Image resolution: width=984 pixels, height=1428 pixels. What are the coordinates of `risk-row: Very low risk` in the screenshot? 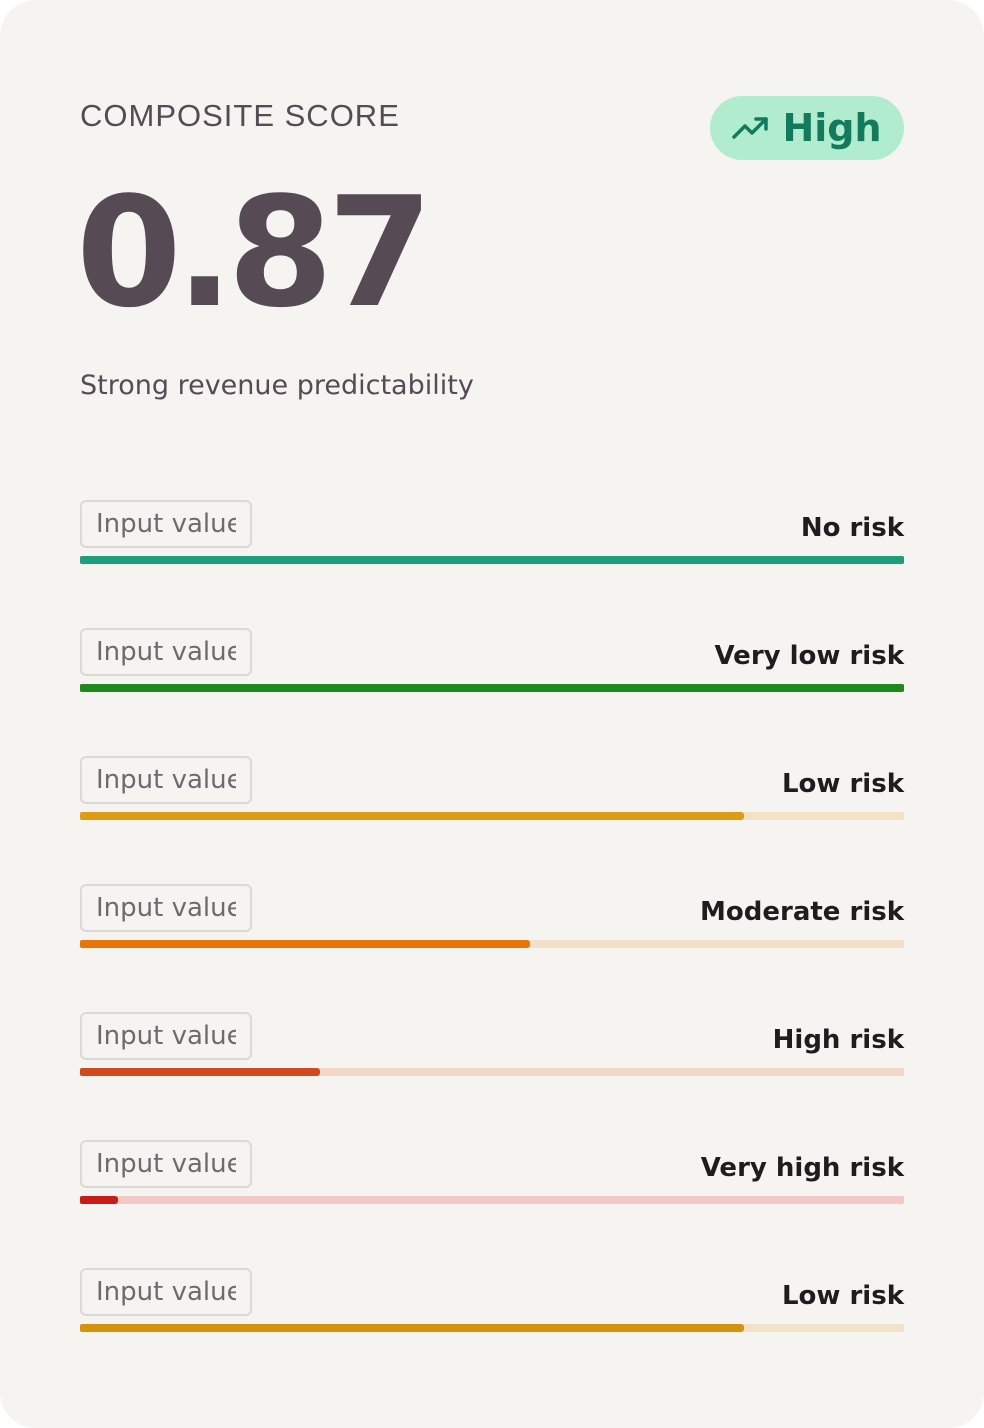 It's located at (492, 692).